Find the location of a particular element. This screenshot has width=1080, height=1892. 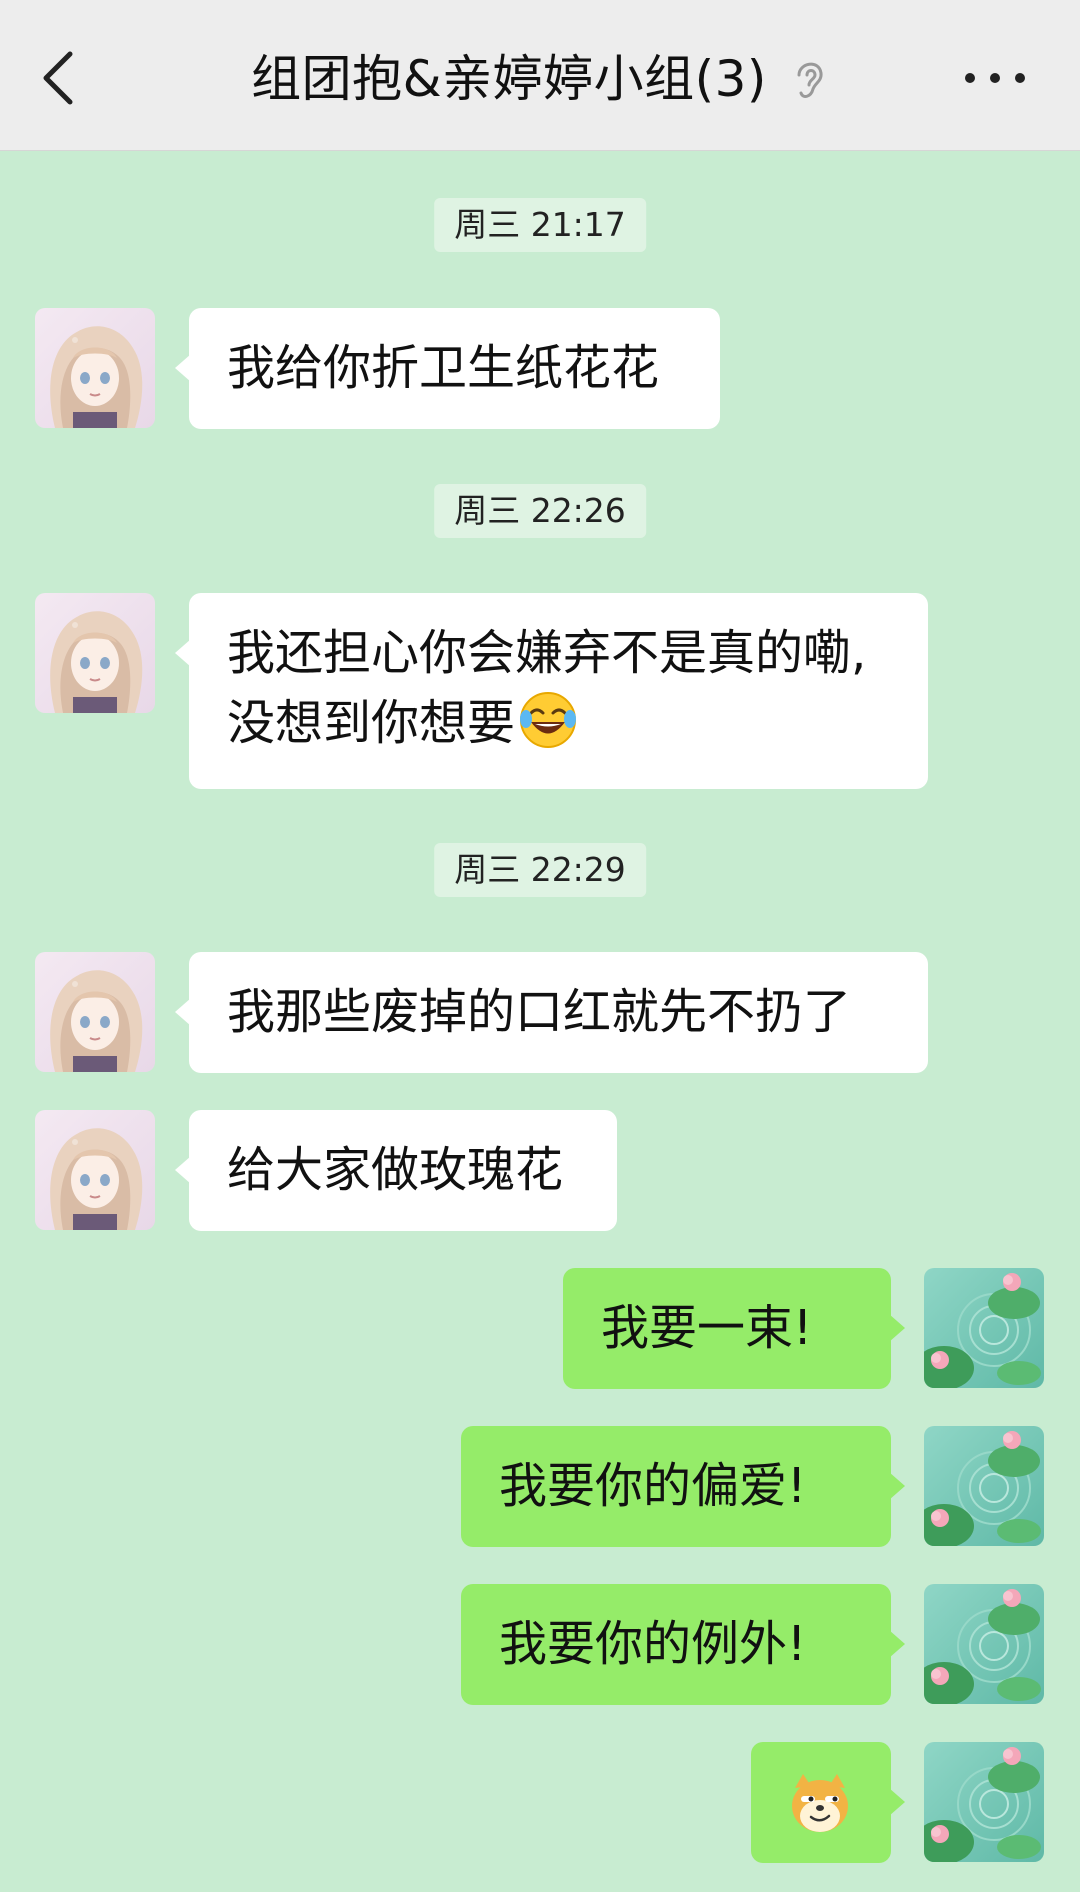

message-text: 我要你的例外! is located at coordinates (653, 1644).